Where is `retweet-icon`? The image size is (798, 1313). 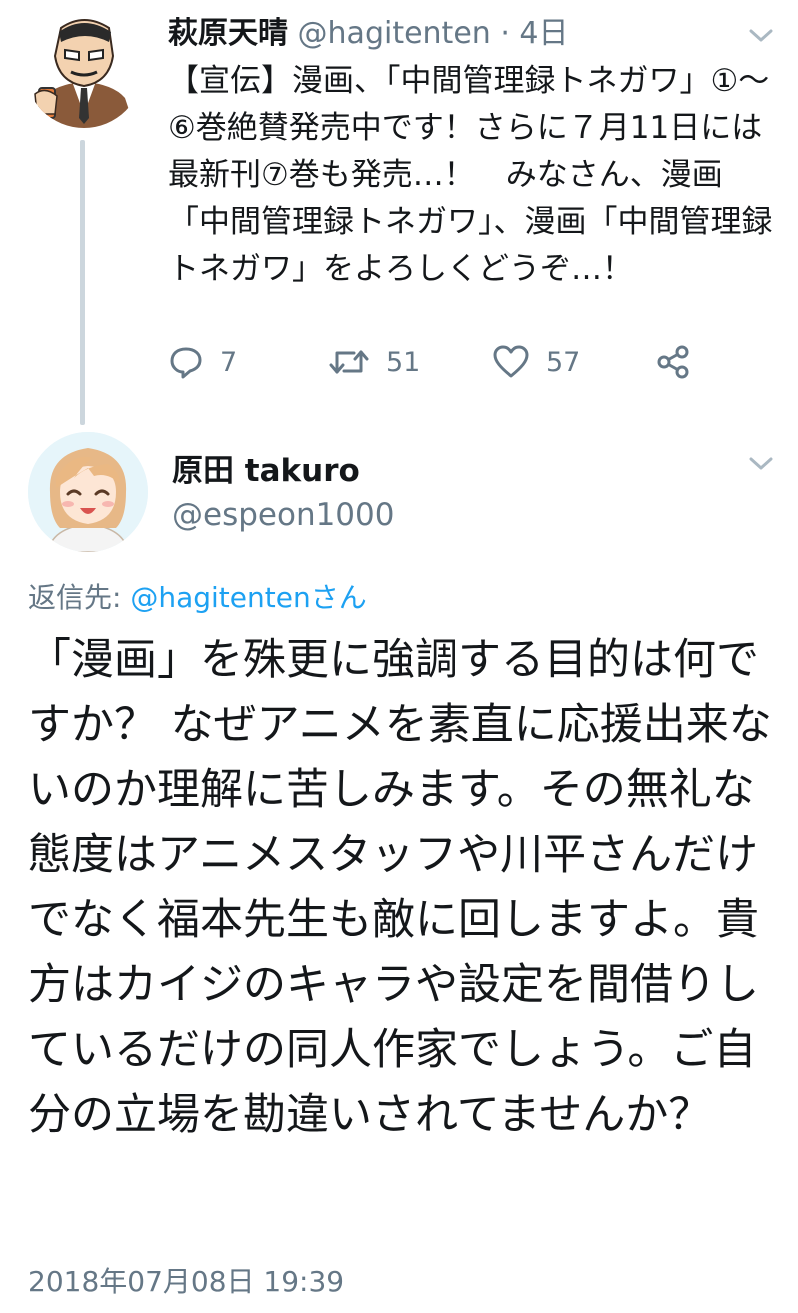
retweet-icon is located at coordinates (349, 362).